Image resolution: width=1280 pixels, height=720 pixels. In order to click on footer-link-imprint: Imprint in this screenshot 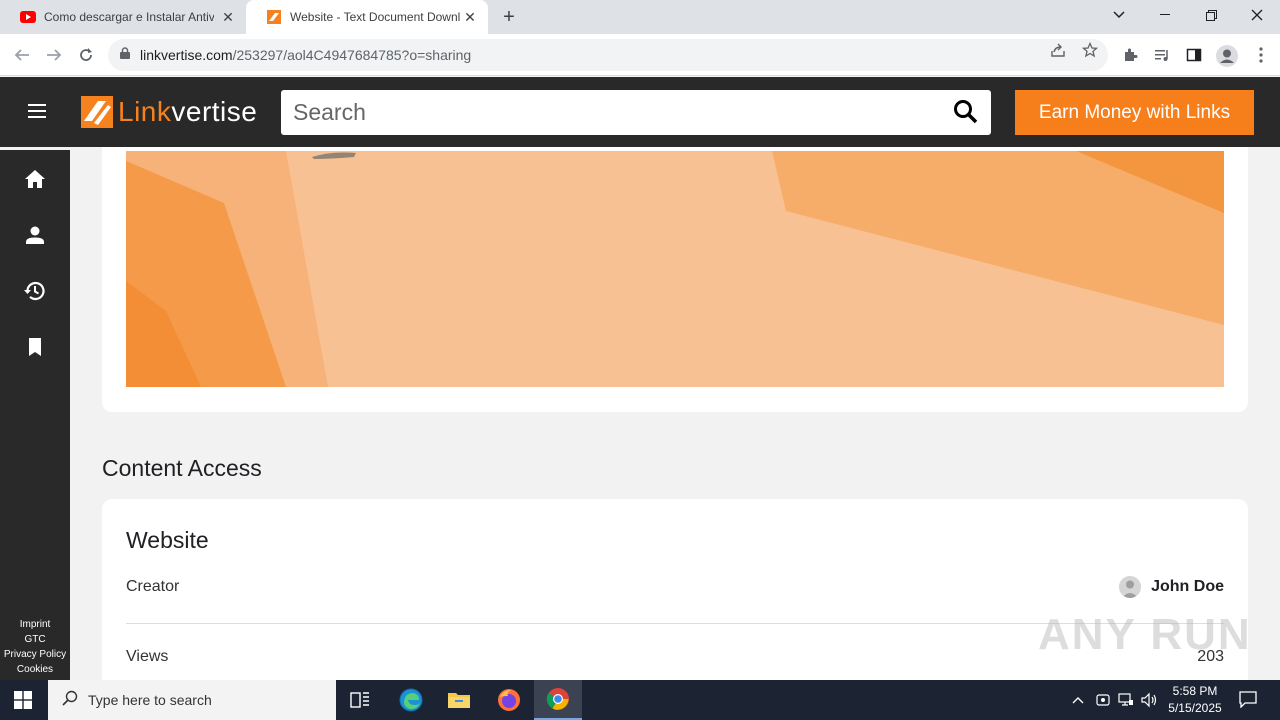, I will do `click(35, 624)`.